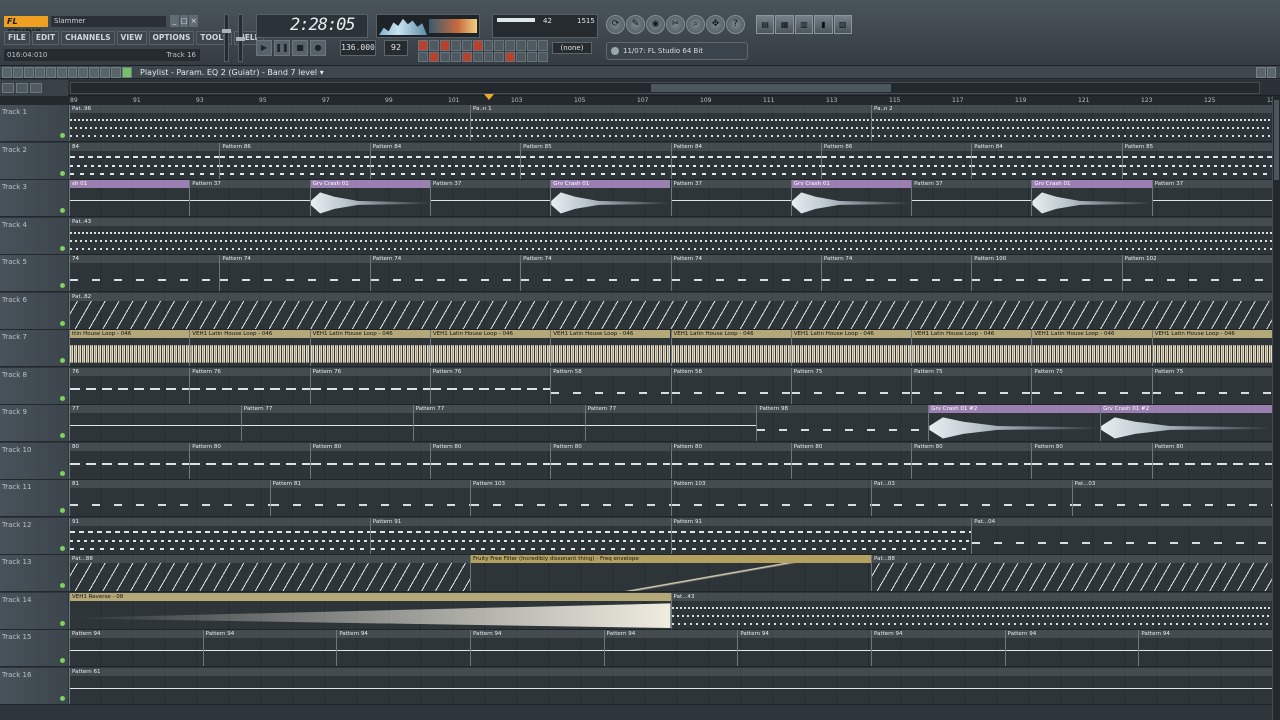  Describe the element at coordinates (34, 686) in the screenshot. I see `track-header: Track 16` at that location.